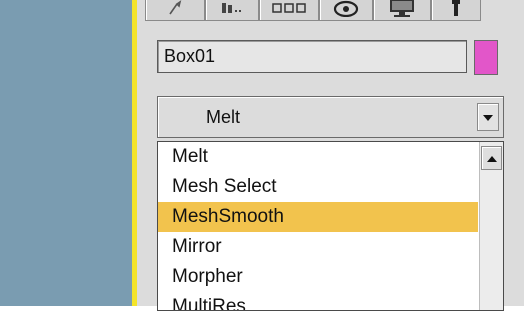  Describe the element at coordinates (486, 57) in the screenshot. I see `object-color-swatch` at that location.